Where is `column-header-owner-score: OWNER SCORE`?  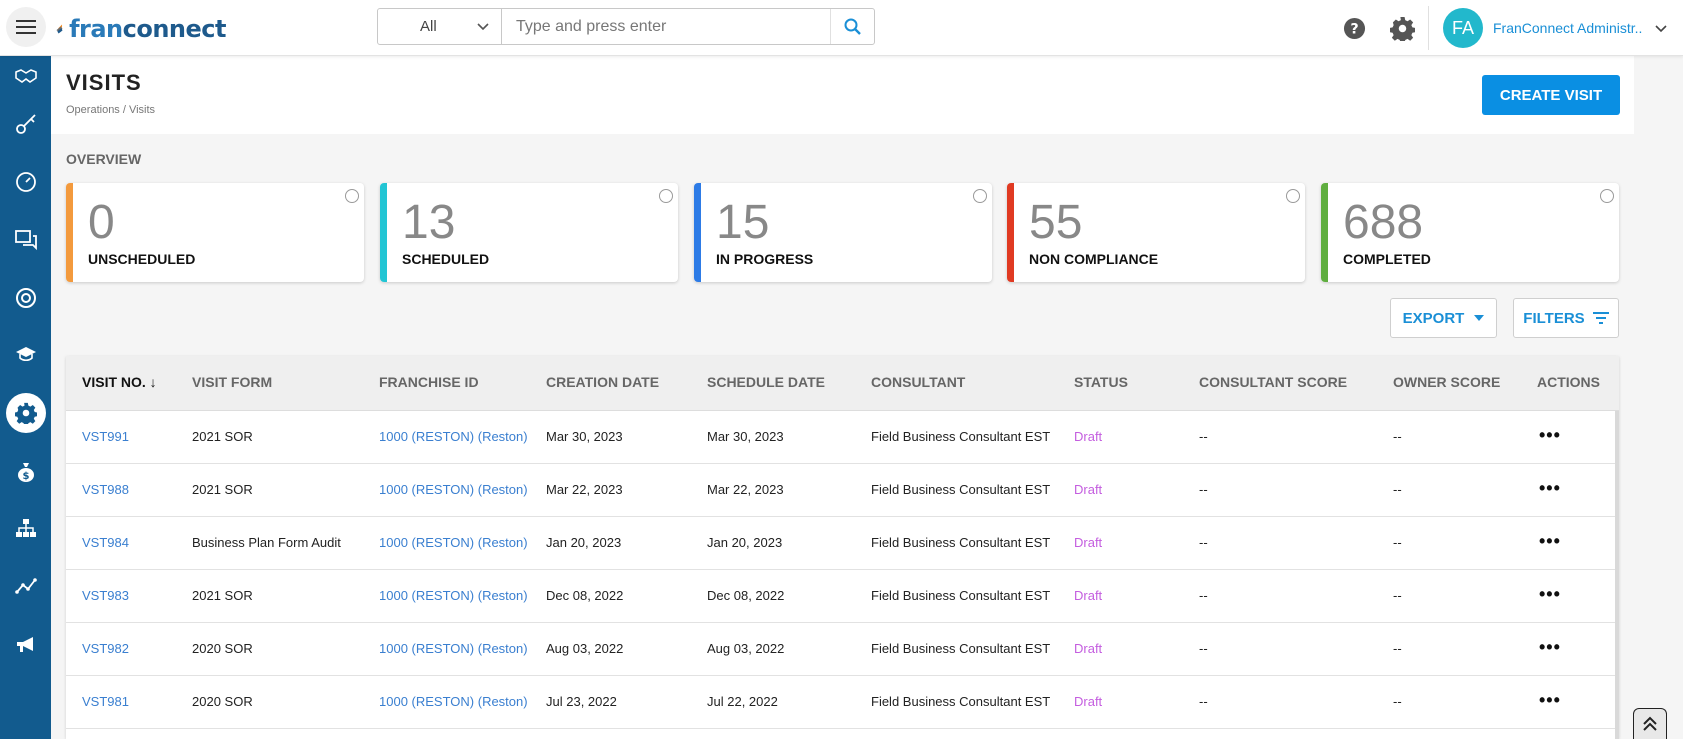 column-header-owner-score: OWNER SCORE is located at coordinates (1446, 382).